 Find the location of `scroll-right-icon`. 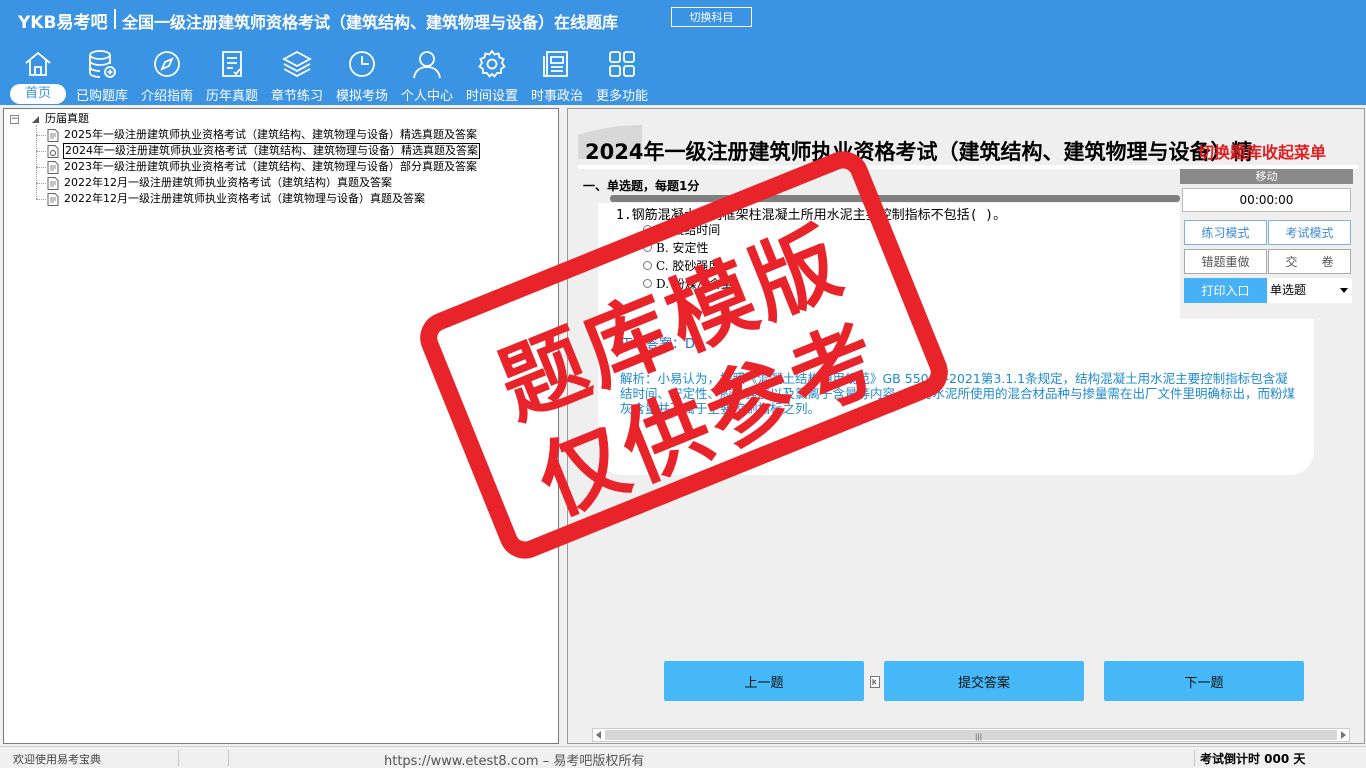

scroll-right-icon is located at coordinates (1343, 735).